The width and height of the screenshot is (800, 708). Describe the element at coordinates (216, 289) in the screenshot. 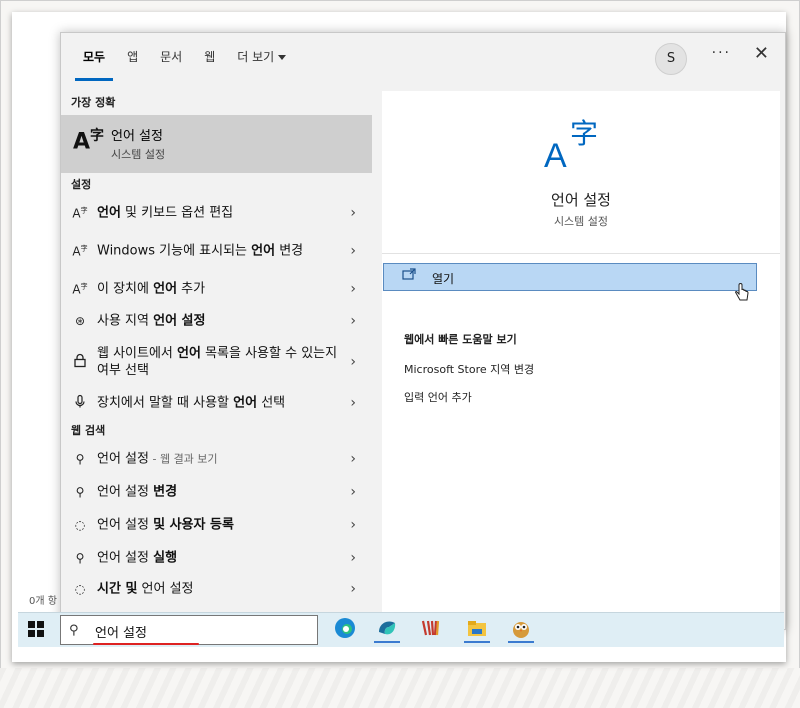

I see `settings-item: A字 이 장치에 언어 추가 ›` at that location.